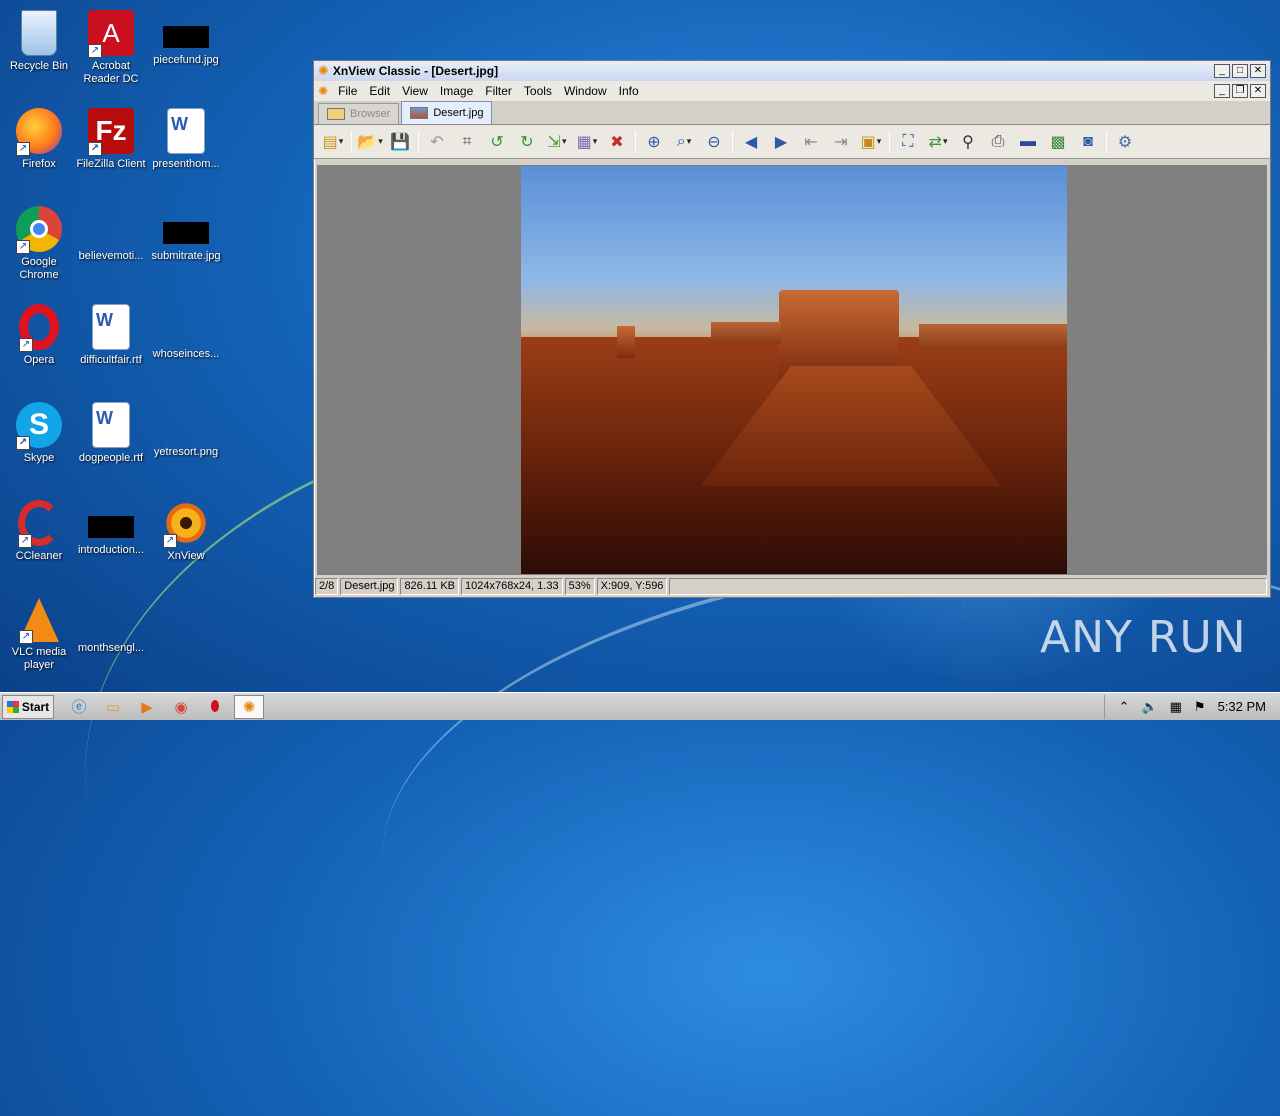  Describe the element at coordinates (359, 113) in the screenshot. I see `tab-browser: Browser` at that location.